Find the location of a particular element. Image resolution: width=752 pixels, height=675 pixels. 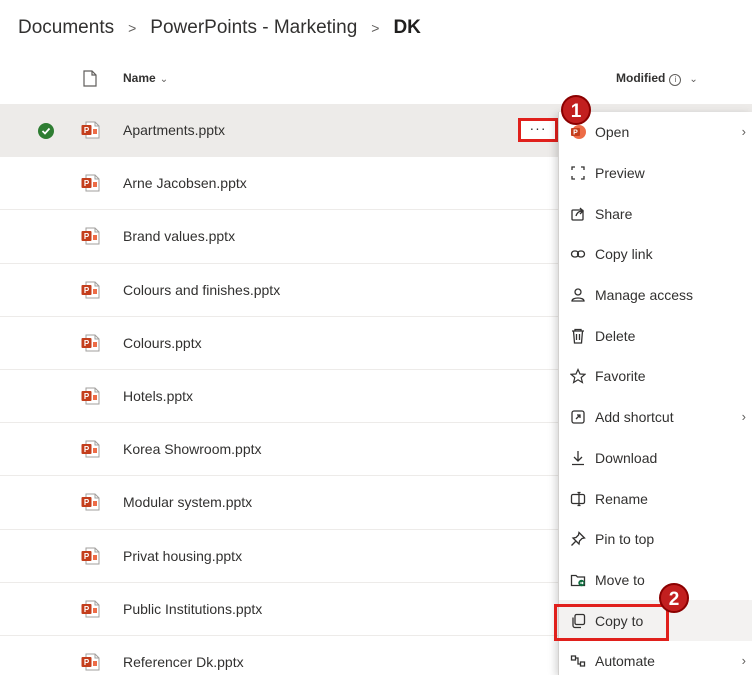

menu-item-label: Share is located at coordinates (614, 213).